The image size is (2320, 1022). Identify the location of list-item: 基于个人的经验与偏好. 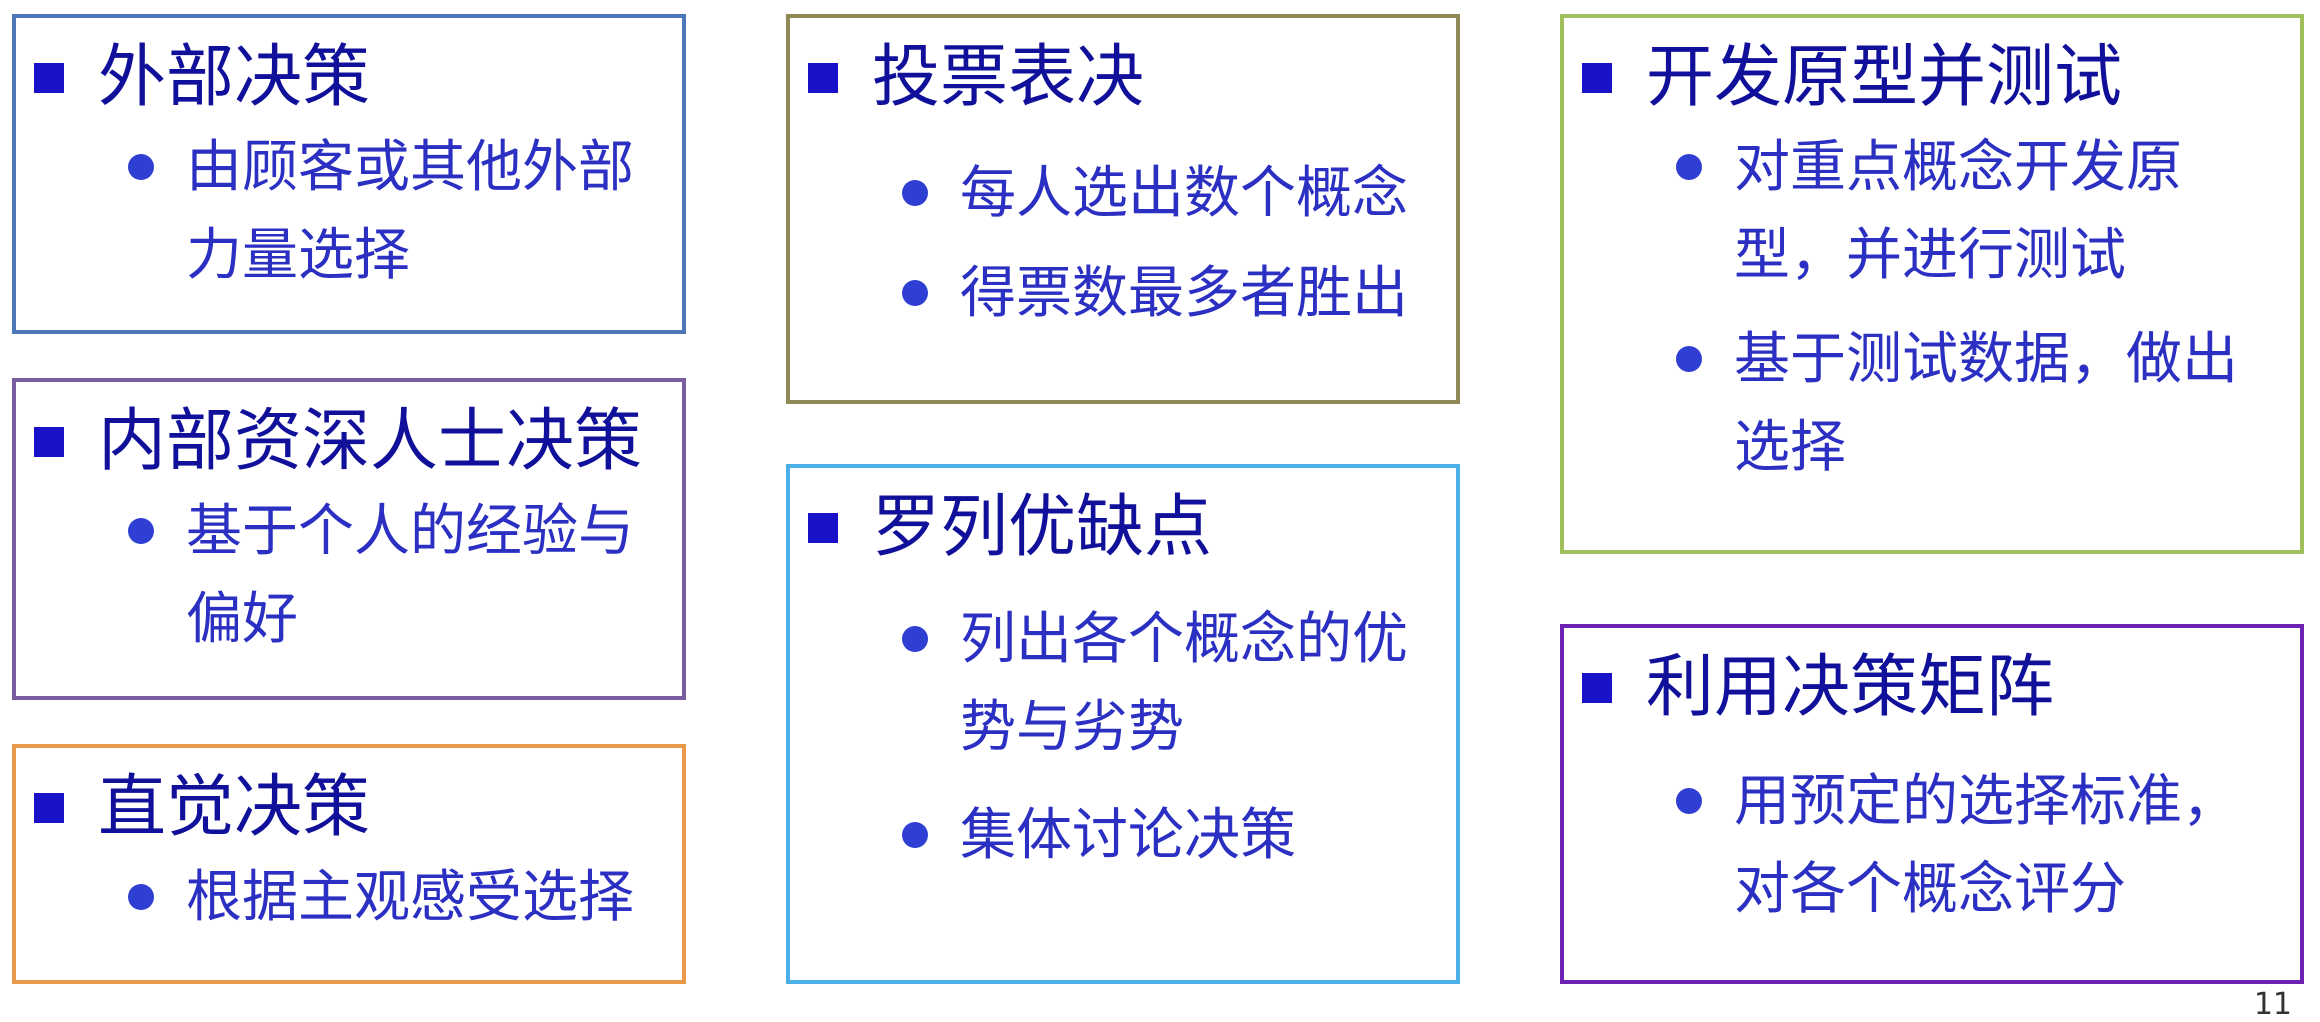
(398, 576).